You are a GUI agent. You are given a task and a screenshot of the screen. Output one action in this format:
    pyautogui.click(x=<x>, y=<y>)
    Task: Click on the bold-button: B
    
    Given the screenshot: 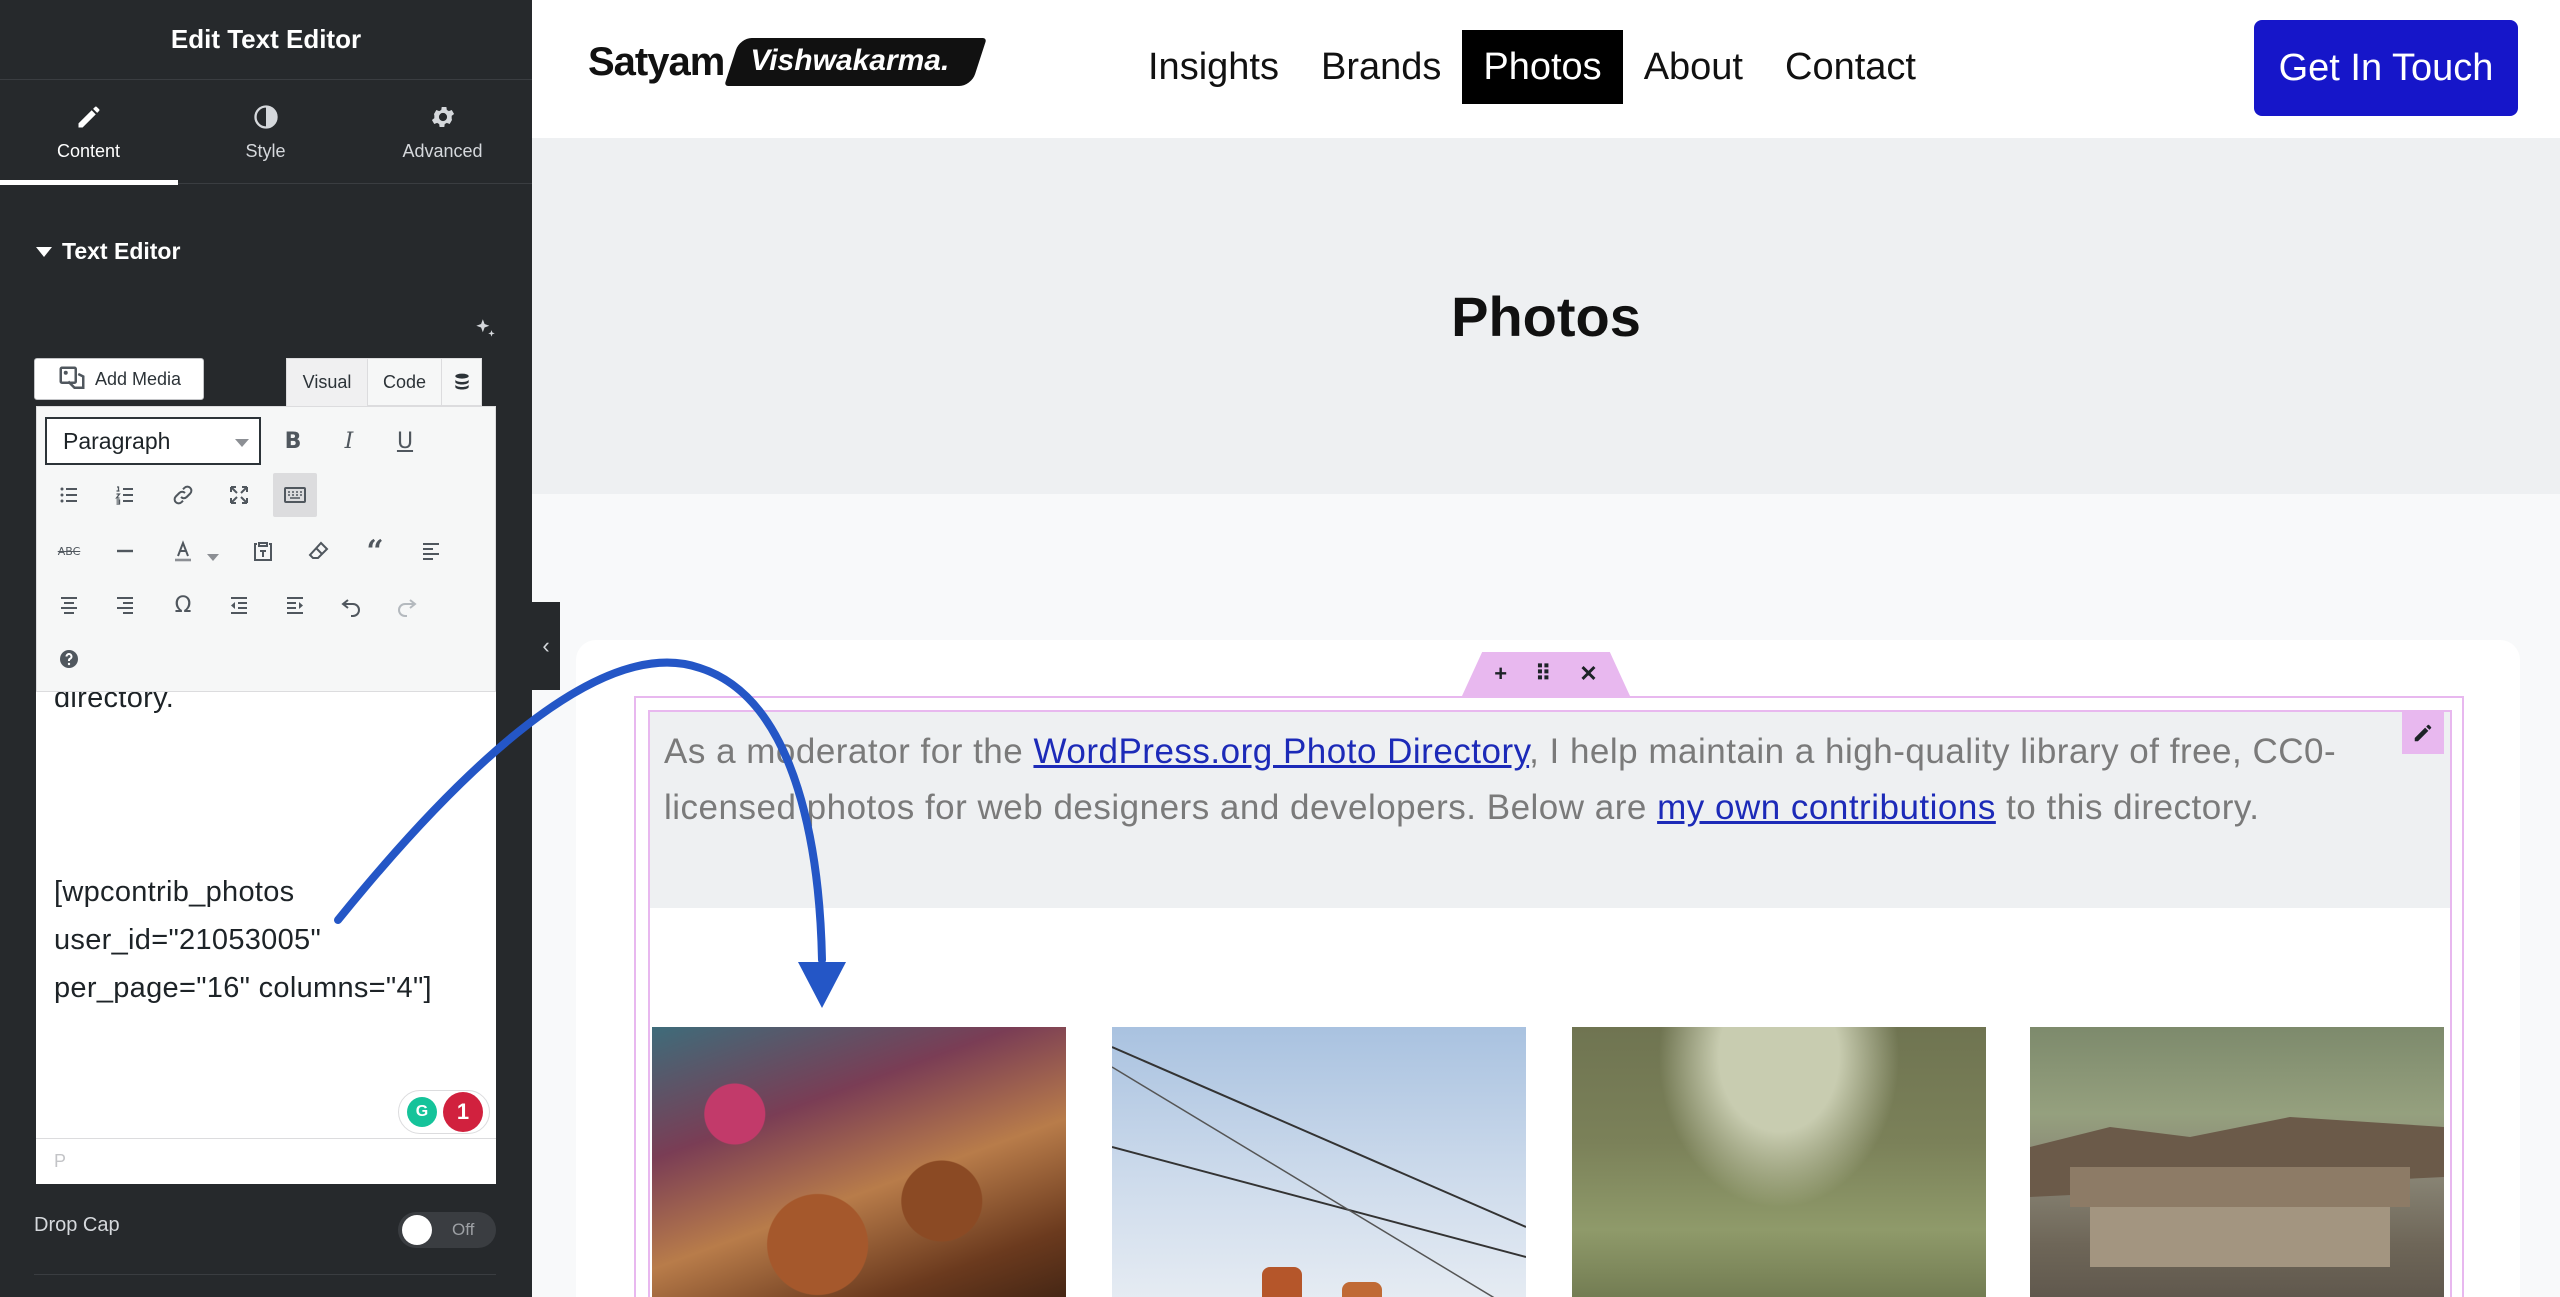 What is the action you would take?
    pyautogui.click(x=293, y=441)
    